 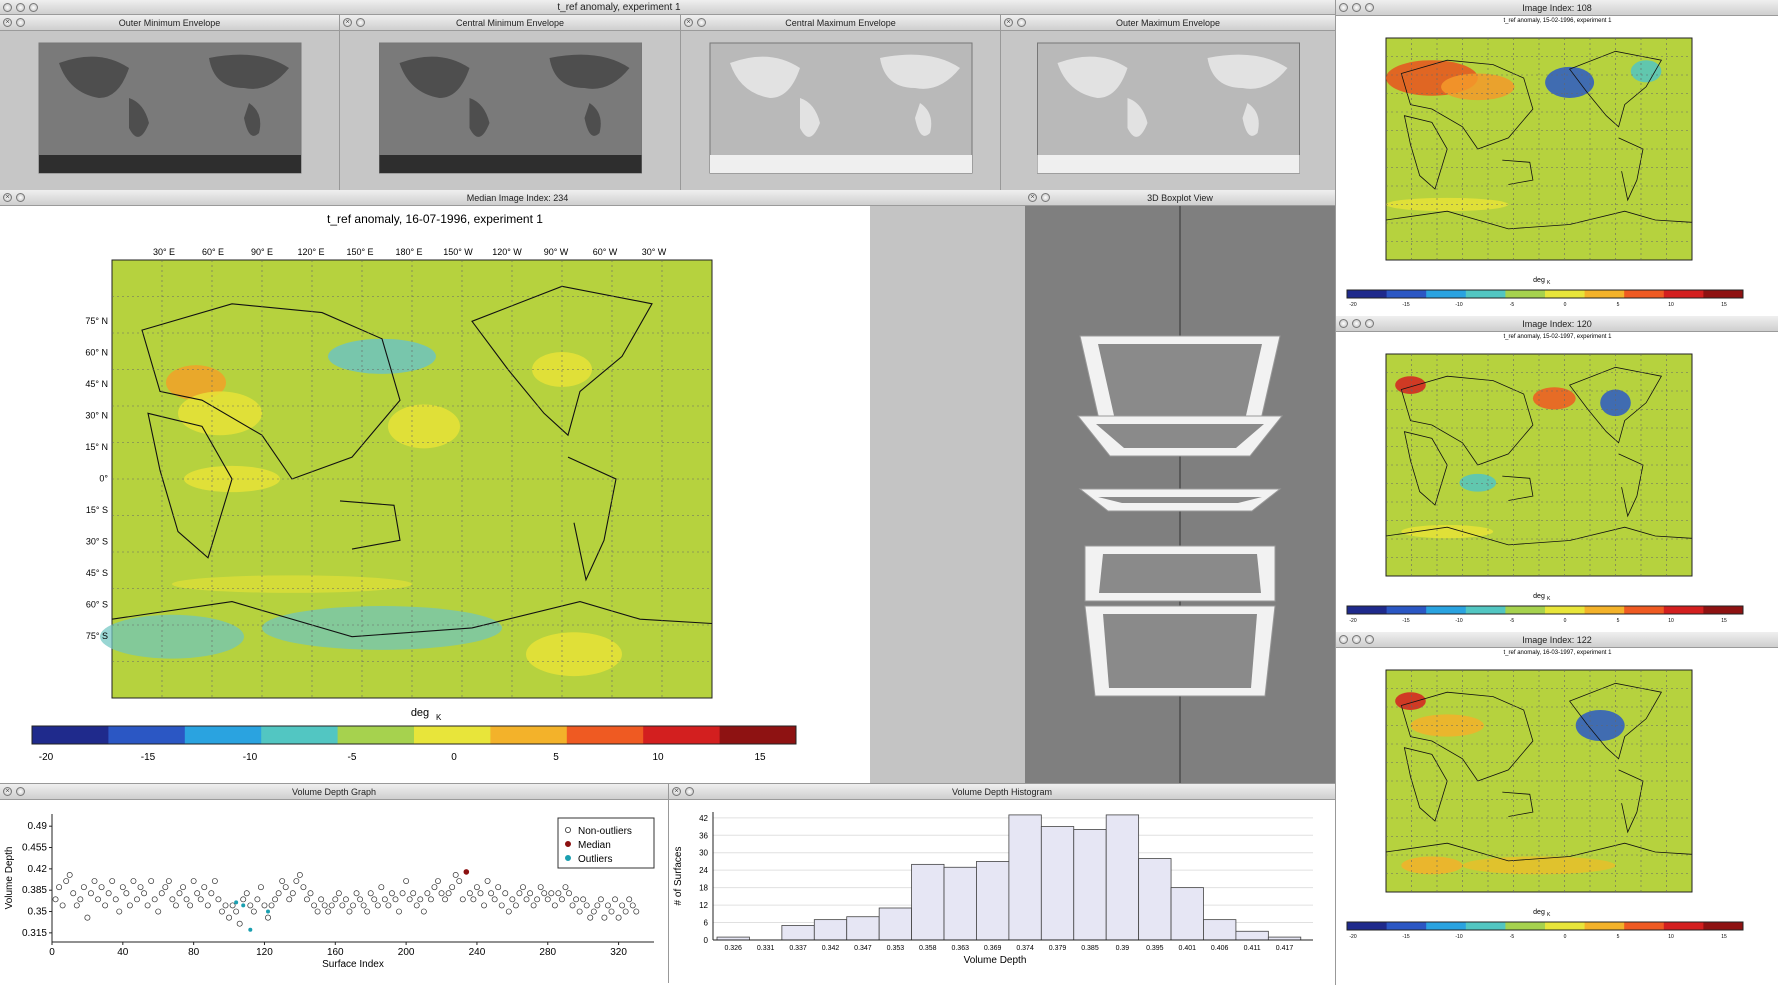 I want to click on envelope-title-bar: × Outer Maximum Envelope, so click(x=1168, y=23).